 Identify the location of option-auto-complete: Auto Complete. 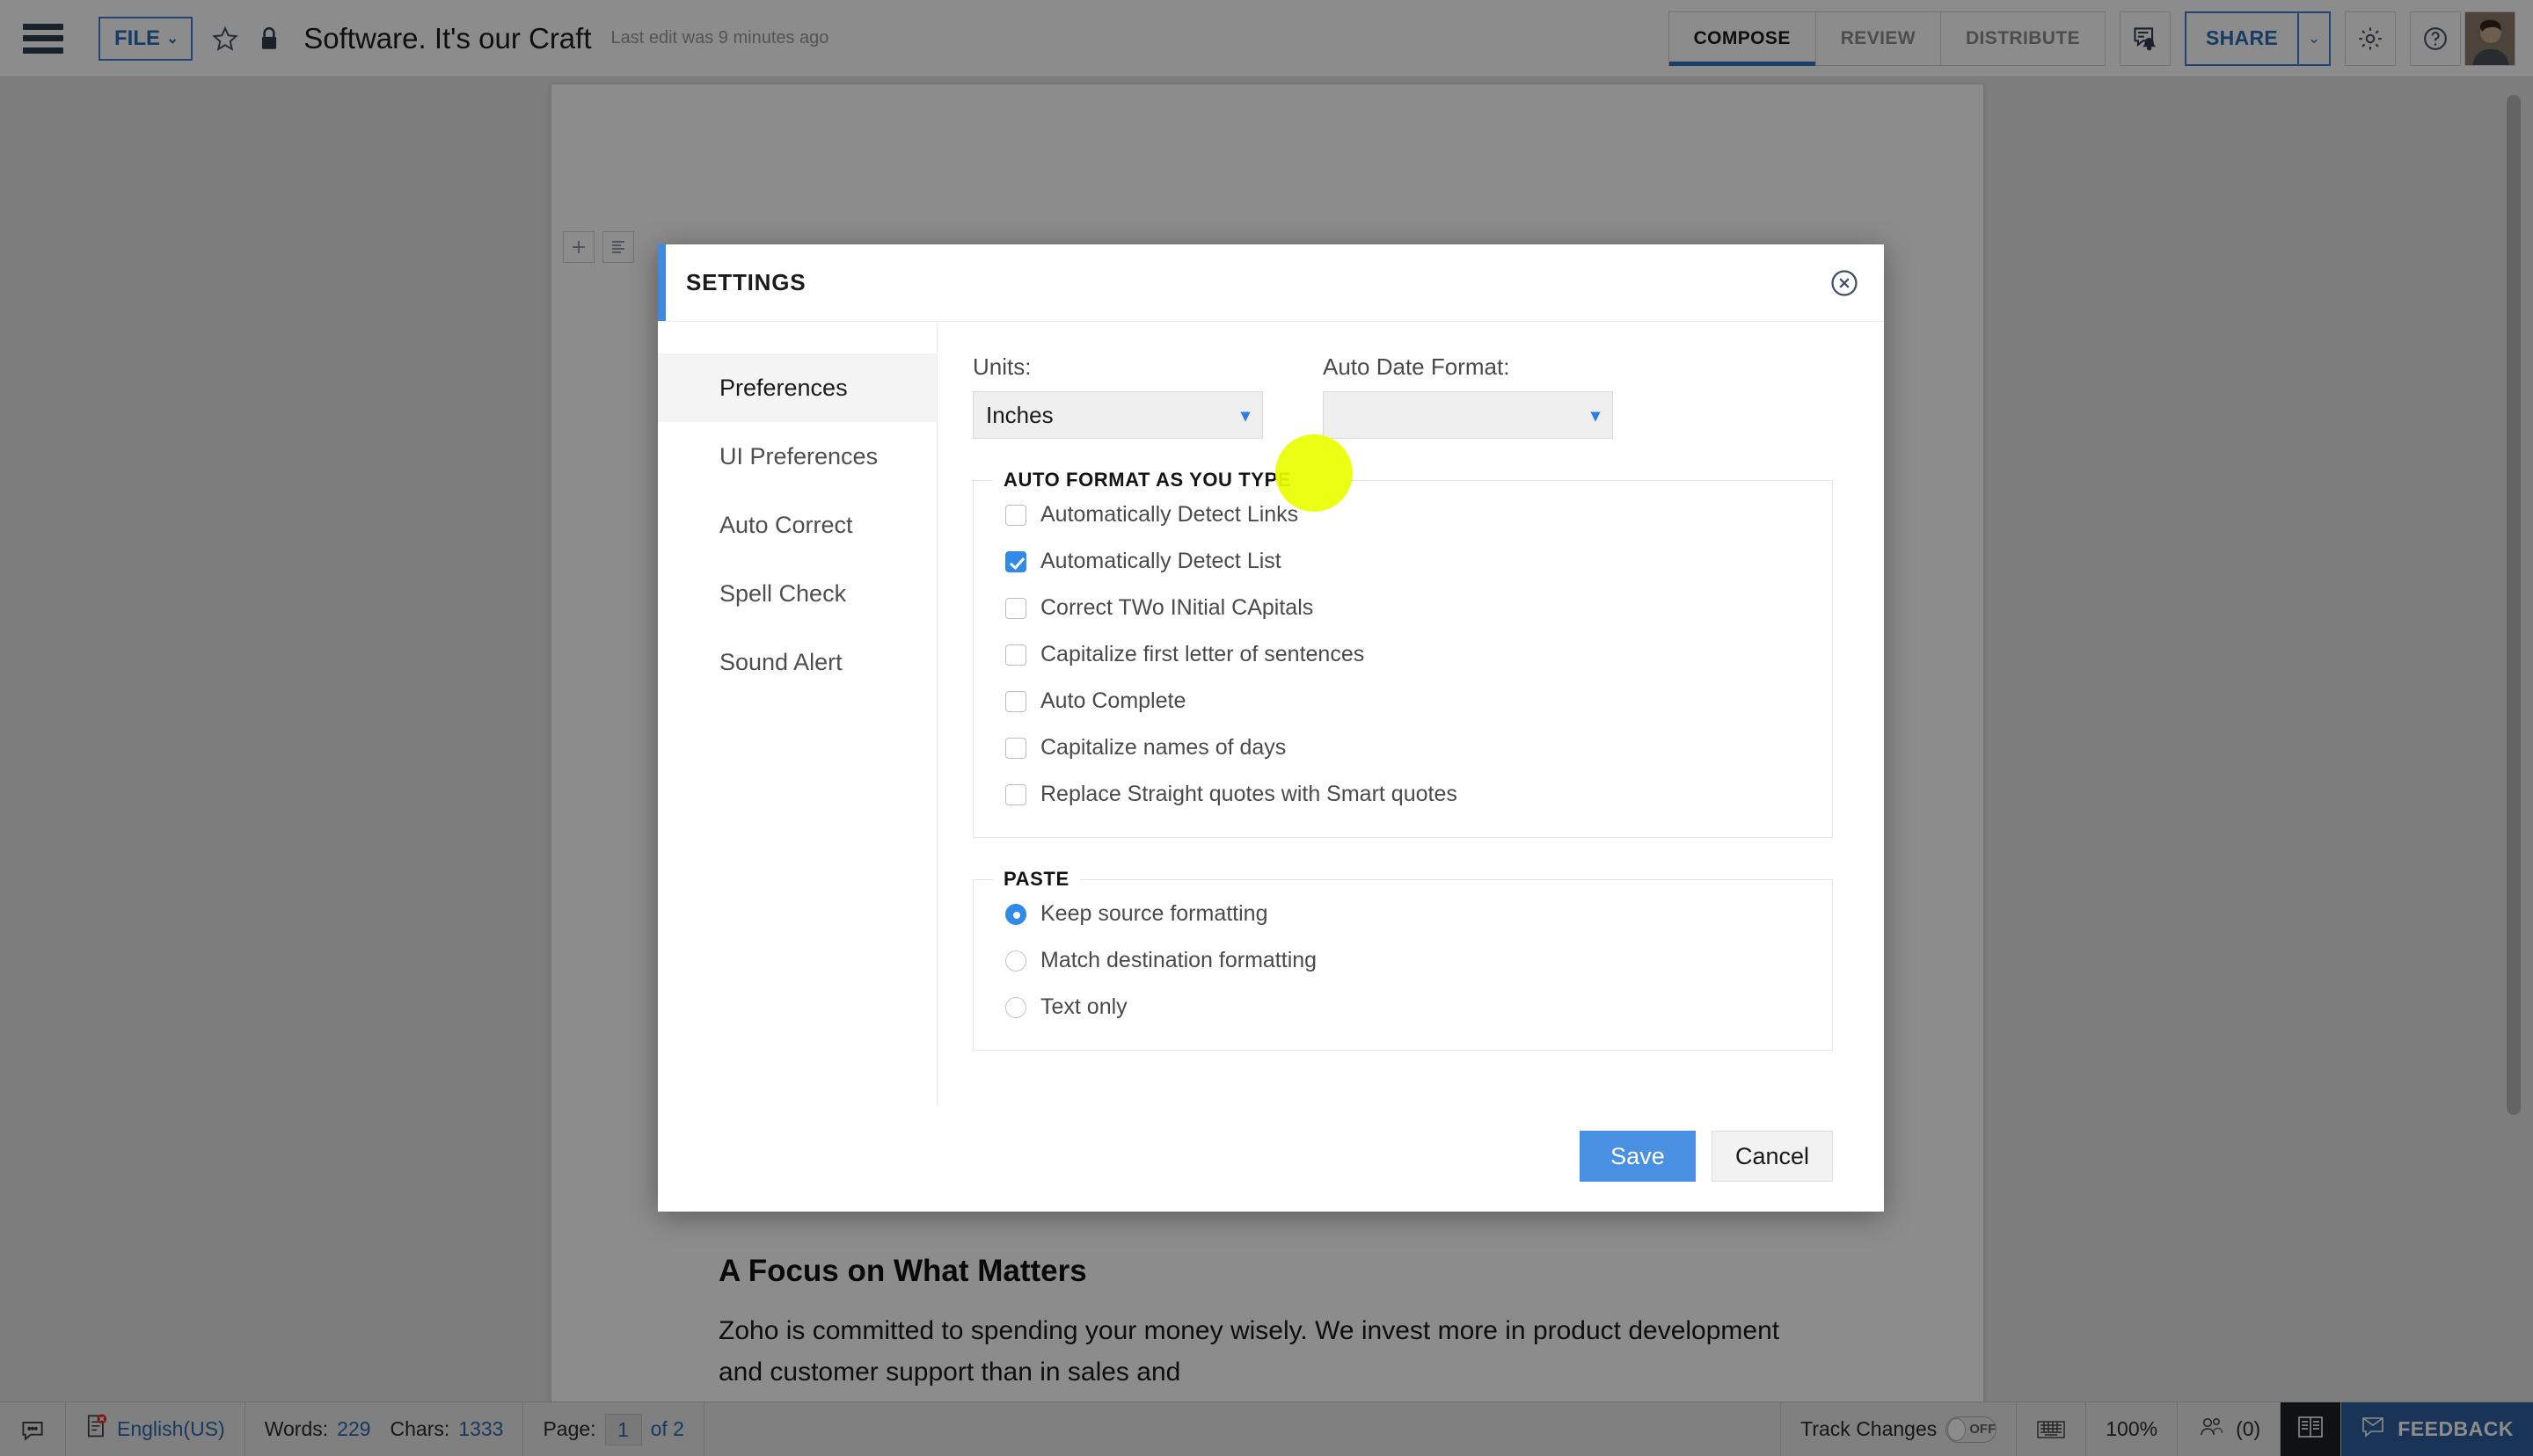
(1403, 701).